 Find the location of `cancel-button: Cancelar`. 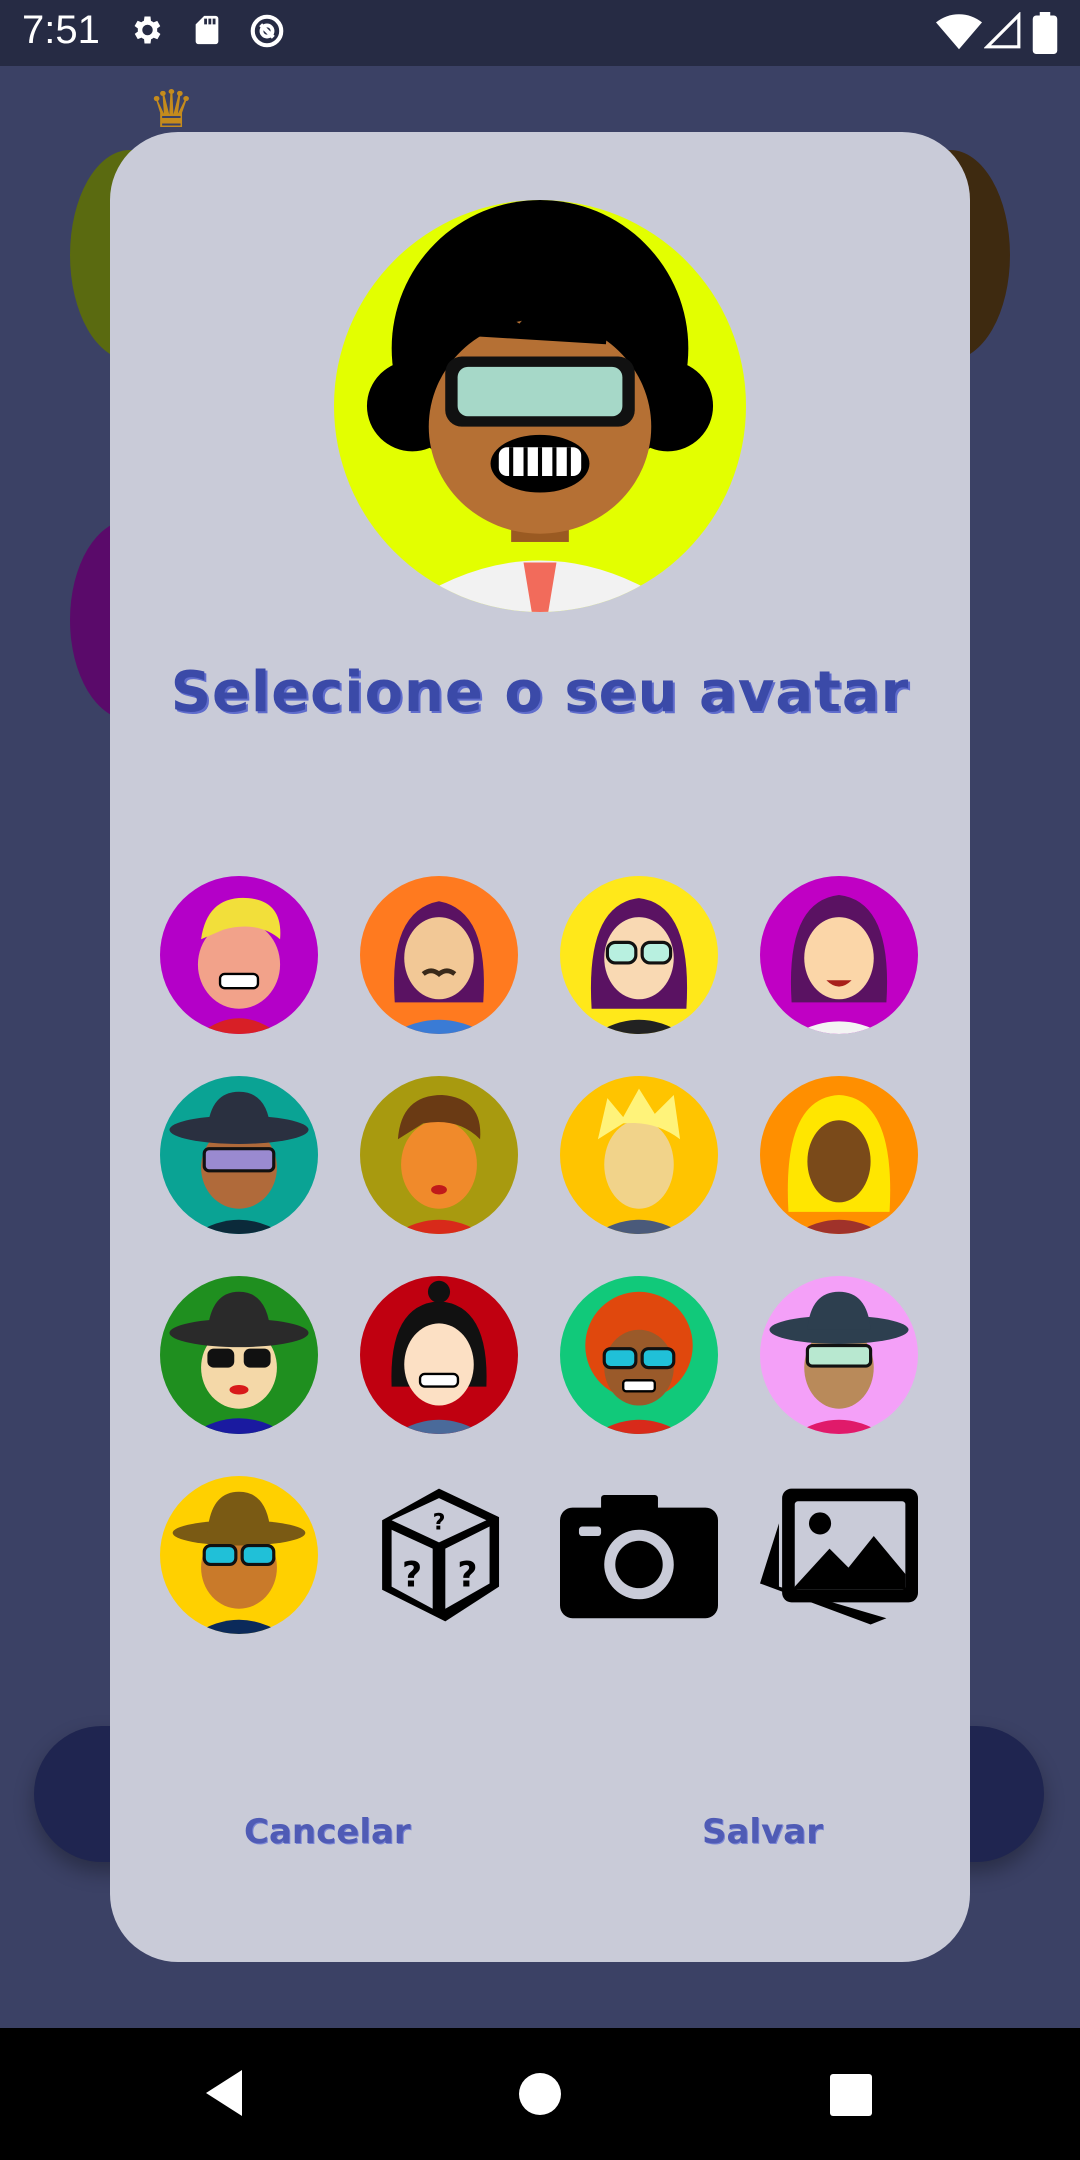

cancel-button: Cancelar is located at coordinates (327, 1832).